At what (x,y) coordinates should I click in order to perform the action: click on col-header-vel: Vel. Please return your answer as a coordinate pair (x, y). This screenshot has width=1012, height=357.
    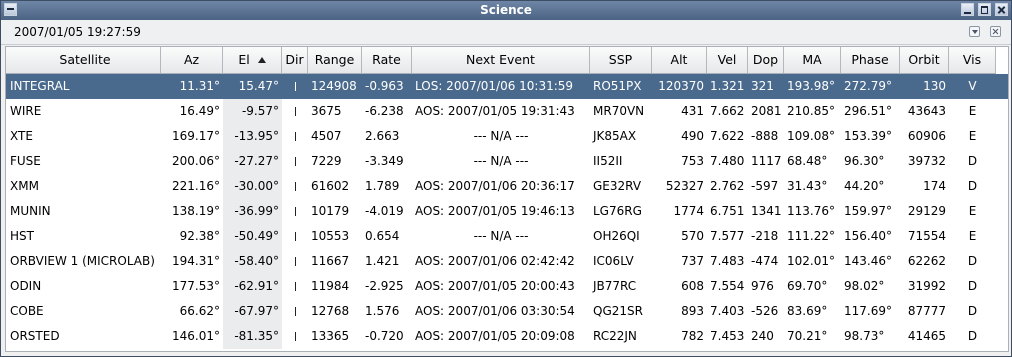
    Looking at the image, I should click on (727, 60).